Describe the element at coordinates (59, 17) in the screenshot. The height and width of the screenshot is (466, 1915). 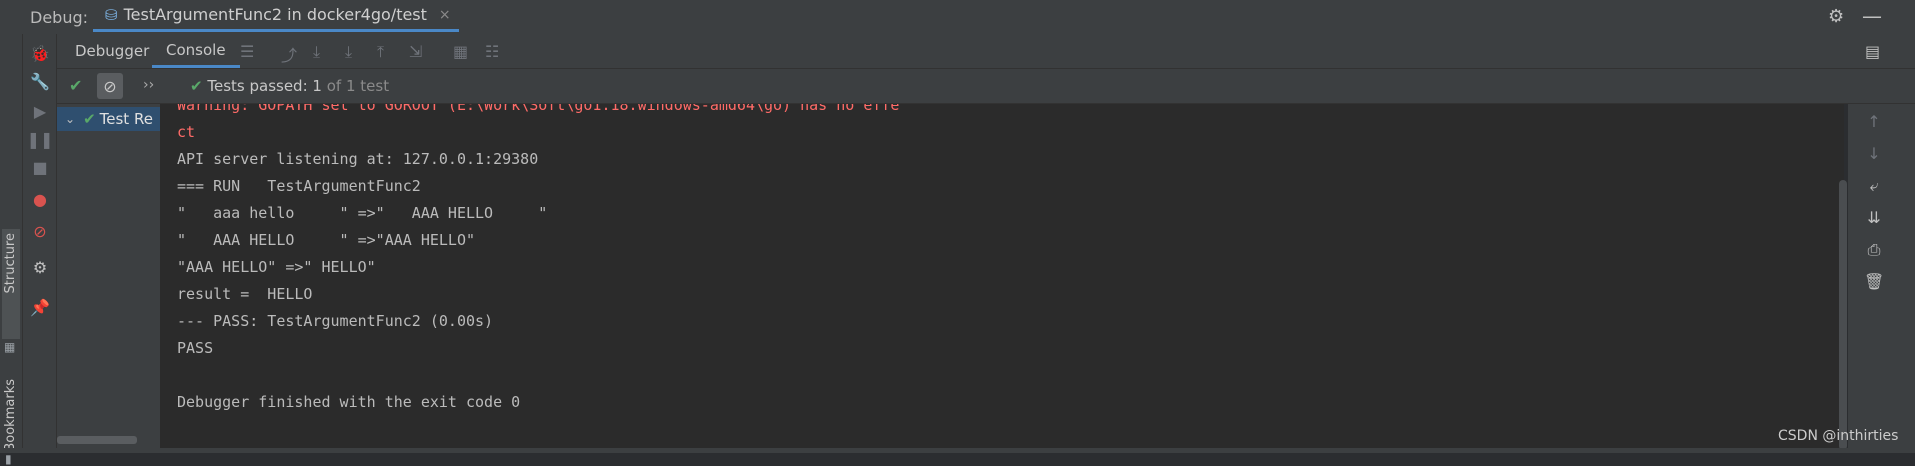
I see `debug-label: Debug:` at that location.